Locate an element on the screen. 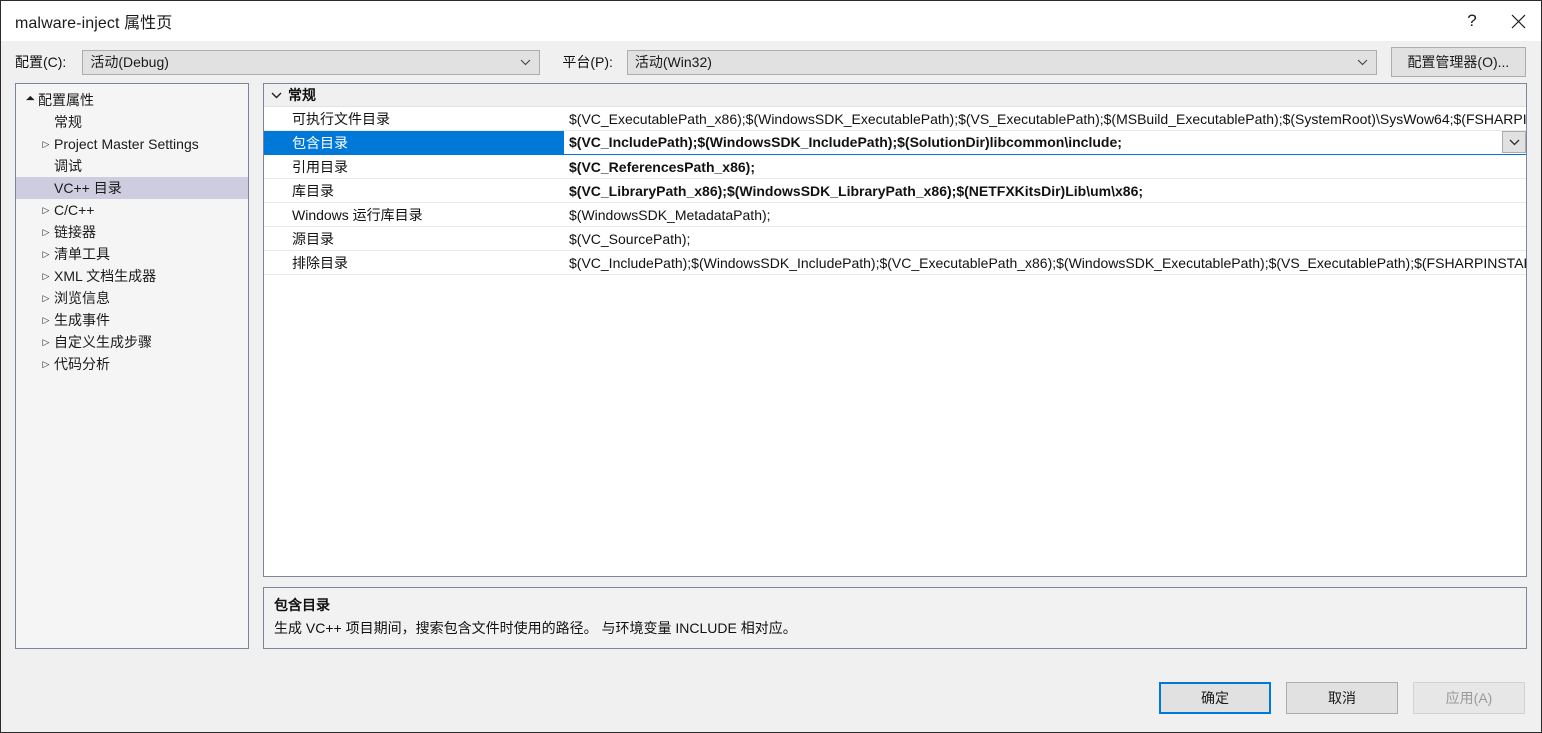 Image resolution: width=1542 pixels, height=733 pixels. tree-item-8: ▷ XML 文档生成器 is located at coordinates (132, 276).